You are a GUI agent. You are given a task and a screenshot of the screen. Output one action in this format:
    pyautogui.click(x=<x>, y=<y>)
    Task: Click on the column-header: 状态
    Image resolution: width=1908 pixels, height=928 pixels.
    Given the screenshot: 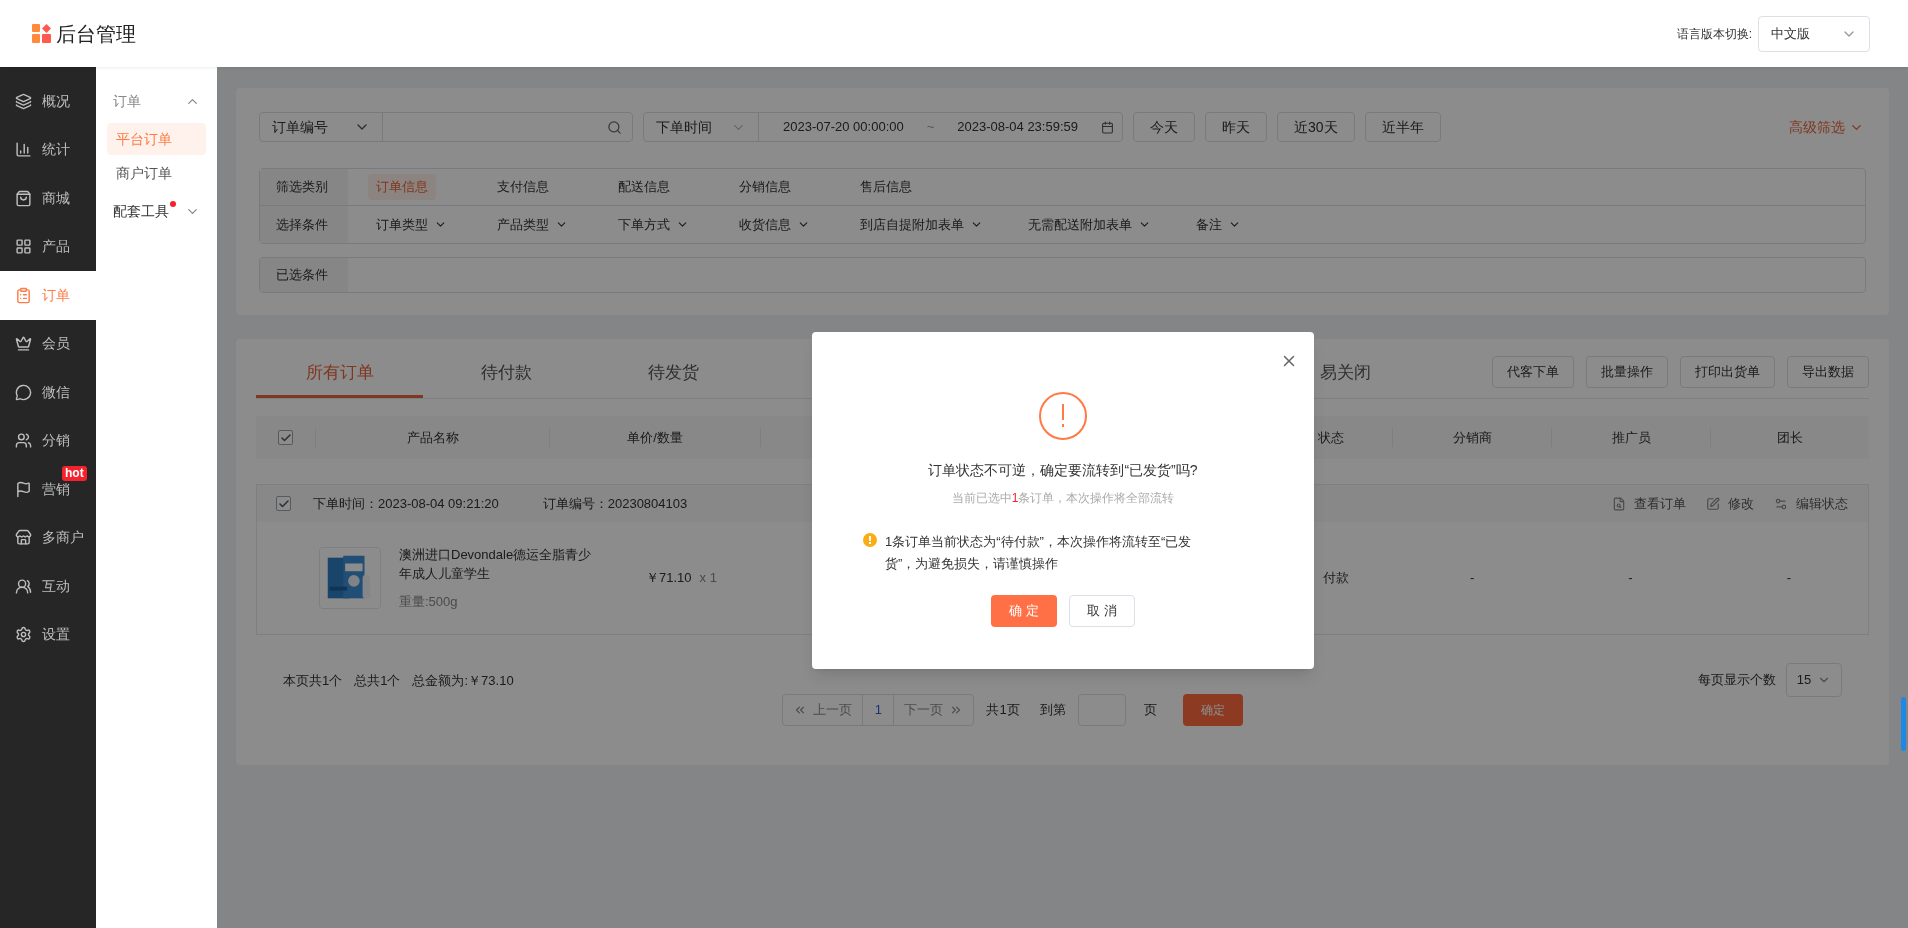 What is the action you would take?
    pyautogui.click(x=1331, y=437)
    